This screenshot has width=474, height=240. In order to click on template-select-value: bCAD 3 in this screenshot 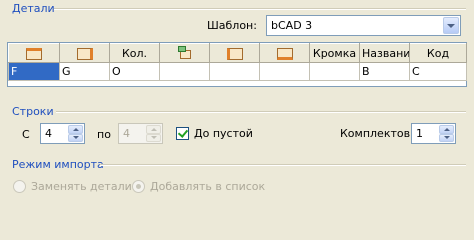, I will do `click(292, 25)`.